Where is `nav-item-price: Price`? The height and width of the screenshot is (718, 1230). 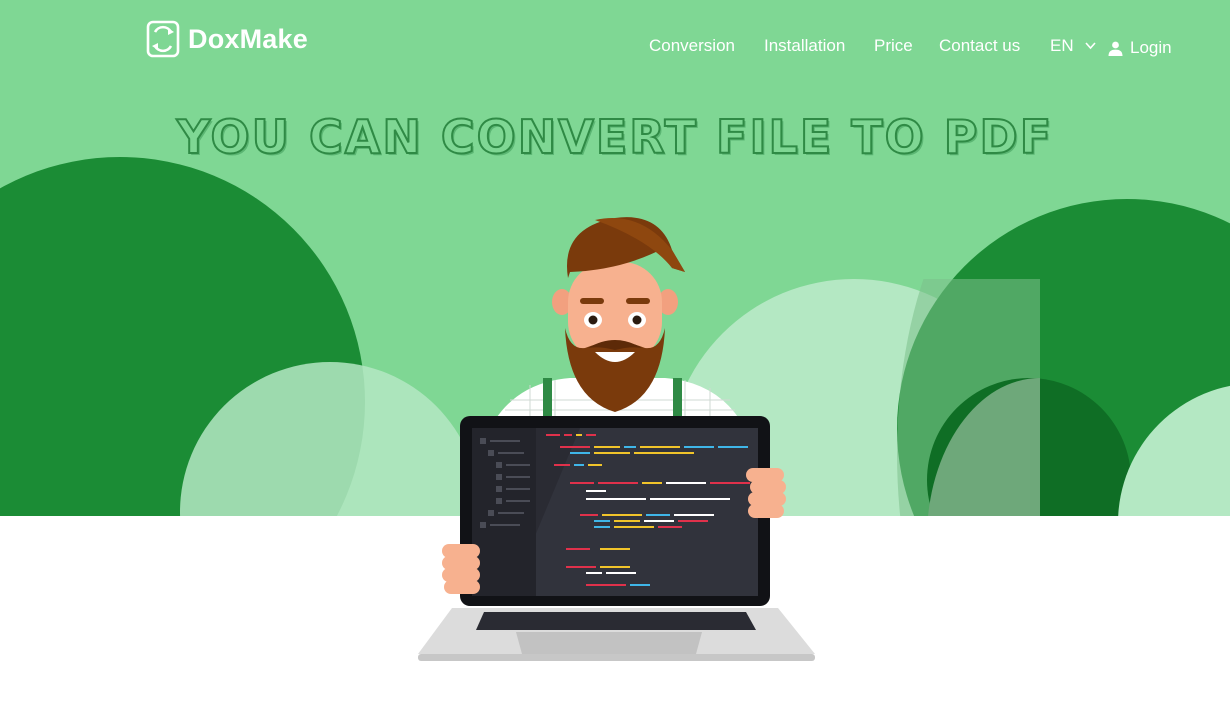
nav-item-price: Price is located at coordinates (893, 46).